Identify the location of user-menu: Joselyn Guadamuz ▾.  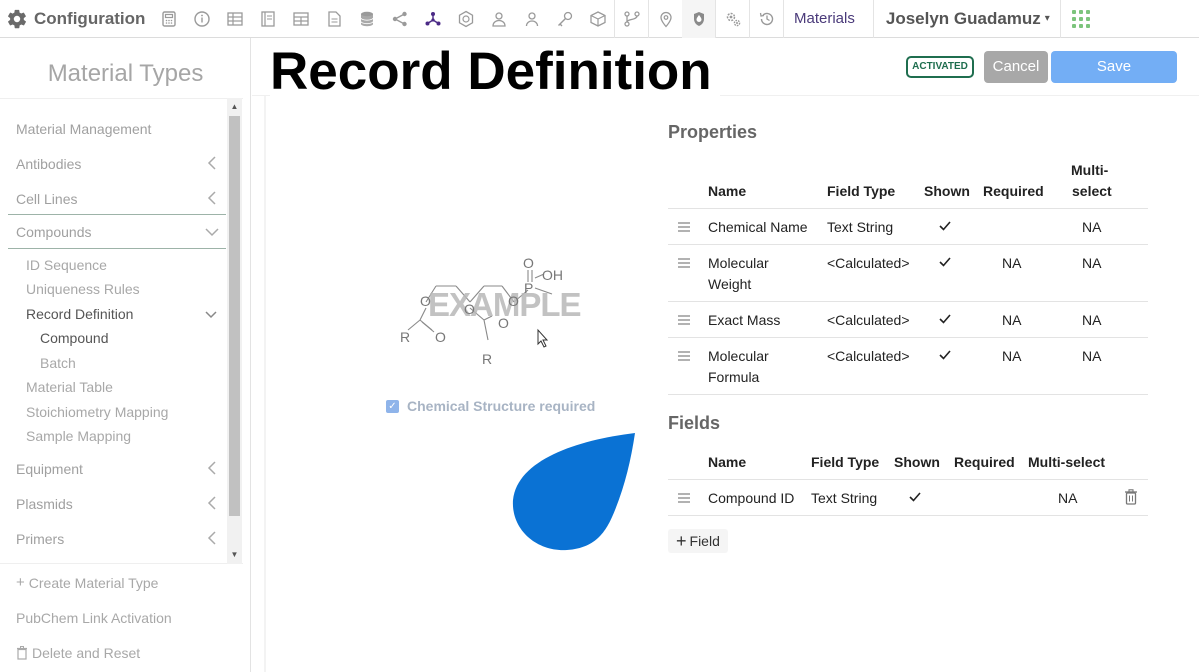
(967, 19).